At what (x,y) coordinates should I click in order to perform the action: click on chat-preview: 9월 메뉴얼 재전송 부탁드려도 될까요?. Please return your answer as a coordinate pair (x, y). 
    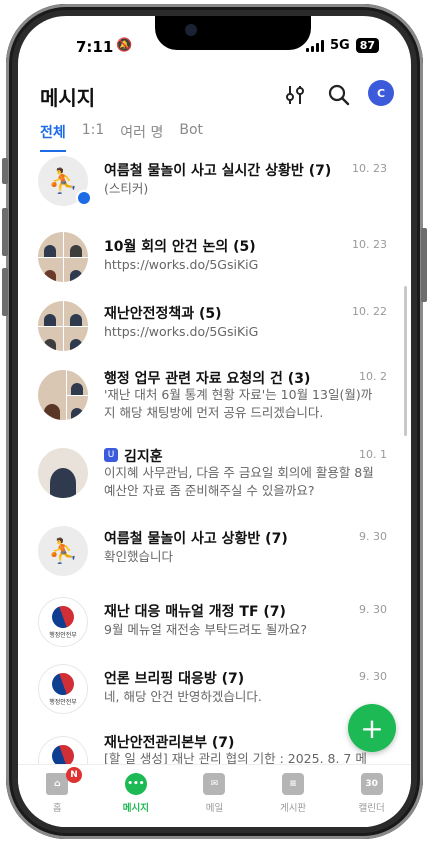
    Looking at the image, I should click on (205, 629).